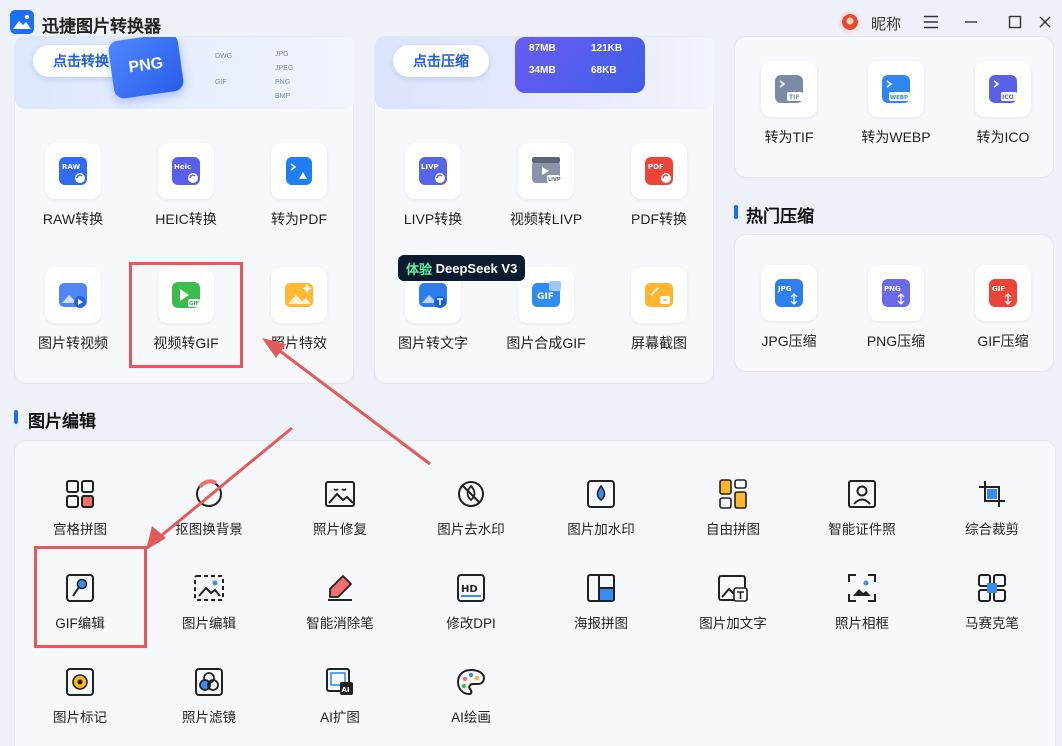 The width and height of the screenshot is (1062, 746). Describe the element at coordinates (282, 54) in the screenshot. I see `format-jpg: JPG` at that location.